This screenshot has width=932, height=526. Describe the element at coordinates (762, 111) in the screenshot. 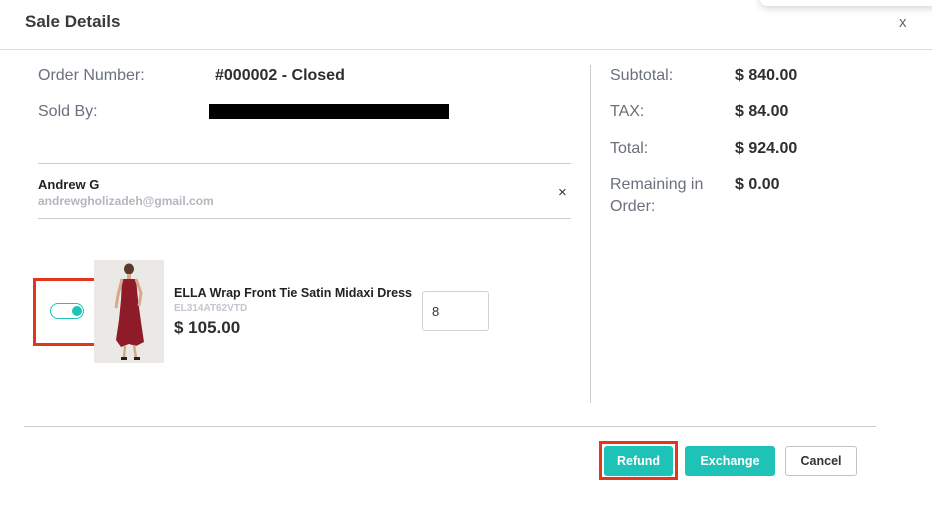

I see `tax-value: $ 84.00` at that location.